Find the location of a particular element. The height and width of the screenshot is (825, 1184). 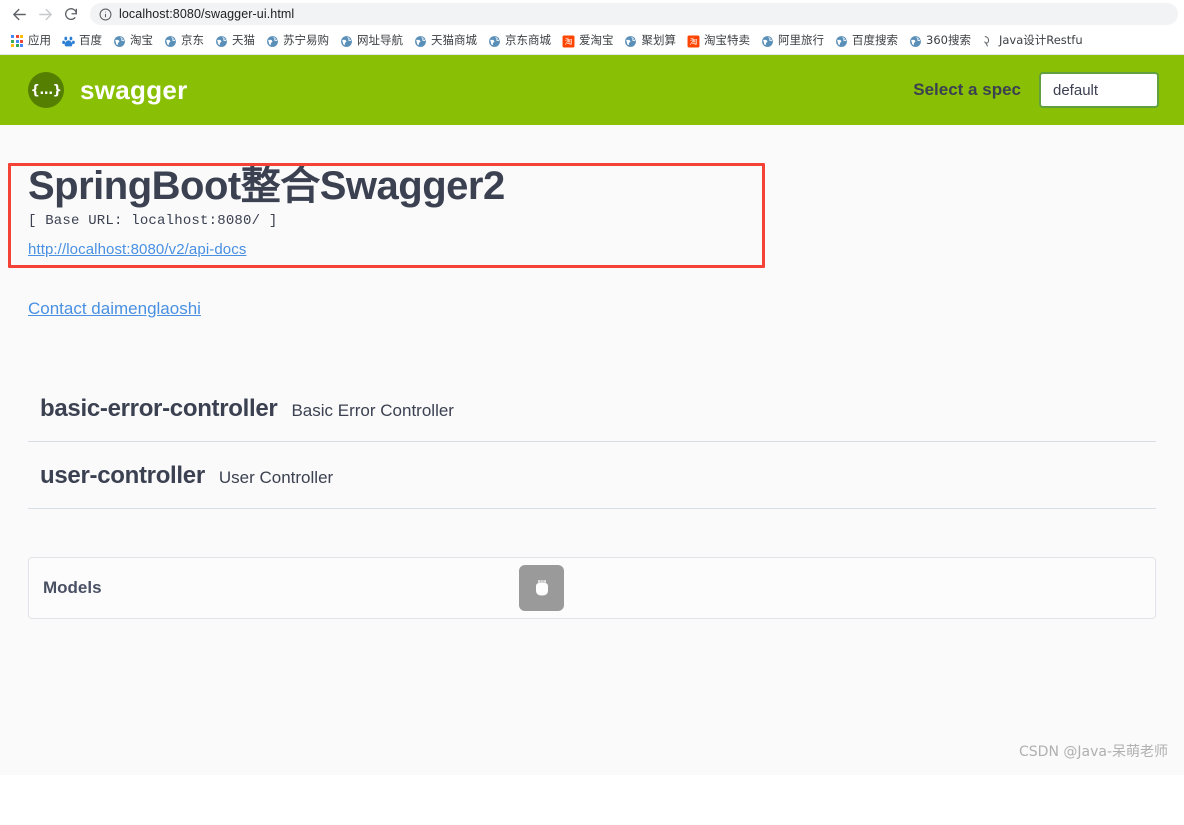

bookmark-item: 京东 is located at coordinates (183, 41).